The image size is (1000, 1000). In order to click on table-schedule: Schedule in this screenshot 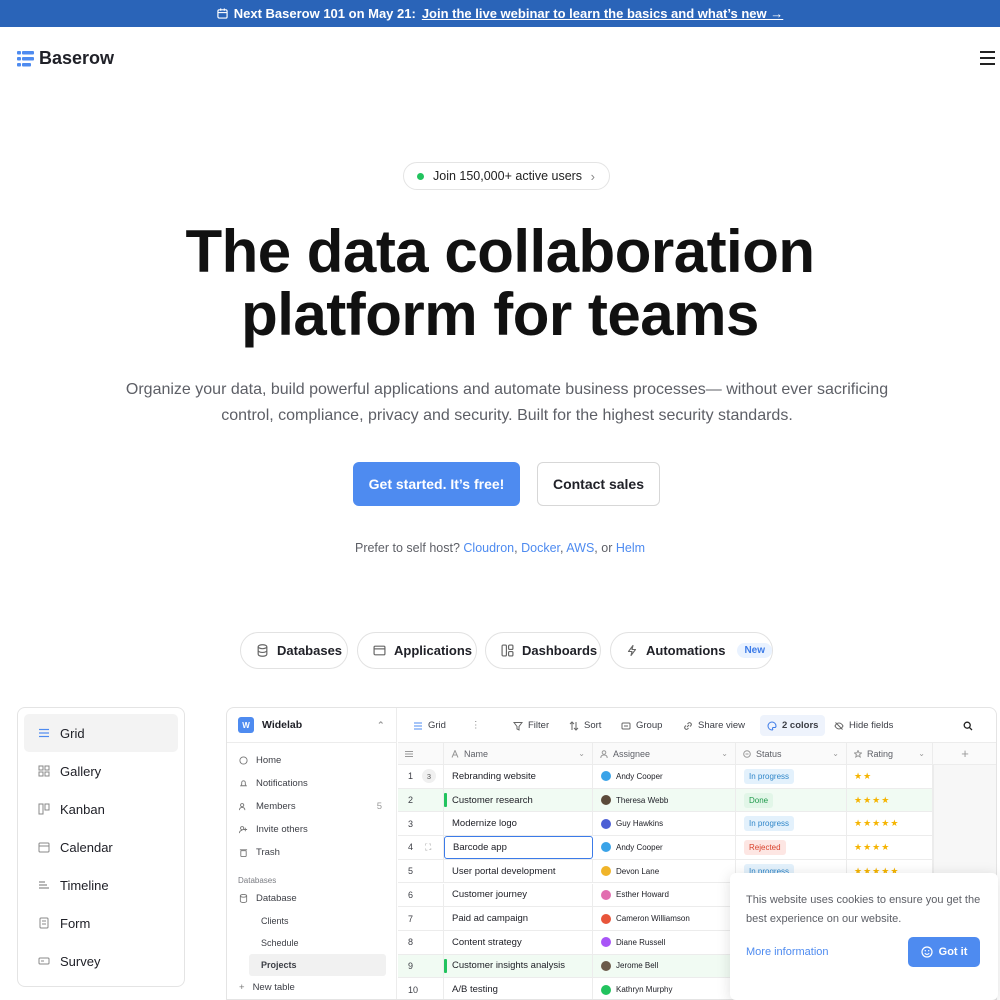, I will do `click(311, 943)`.